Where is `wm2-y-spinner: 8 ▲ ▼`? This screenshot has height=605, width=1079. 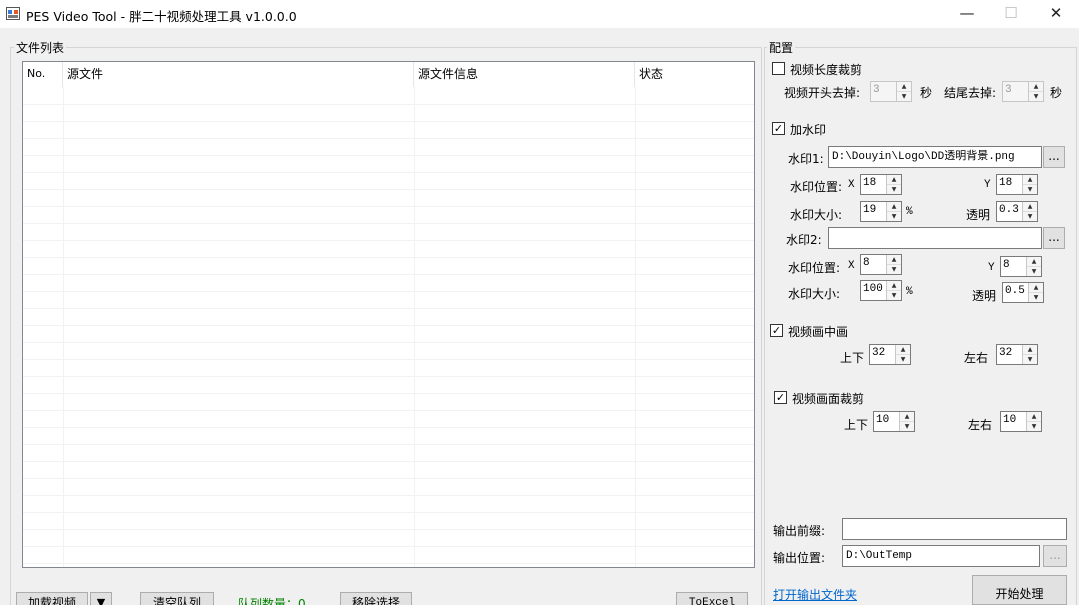 wm2-y-spinner: 8 ▲ ▼ is located at coordinates (1021, 266).